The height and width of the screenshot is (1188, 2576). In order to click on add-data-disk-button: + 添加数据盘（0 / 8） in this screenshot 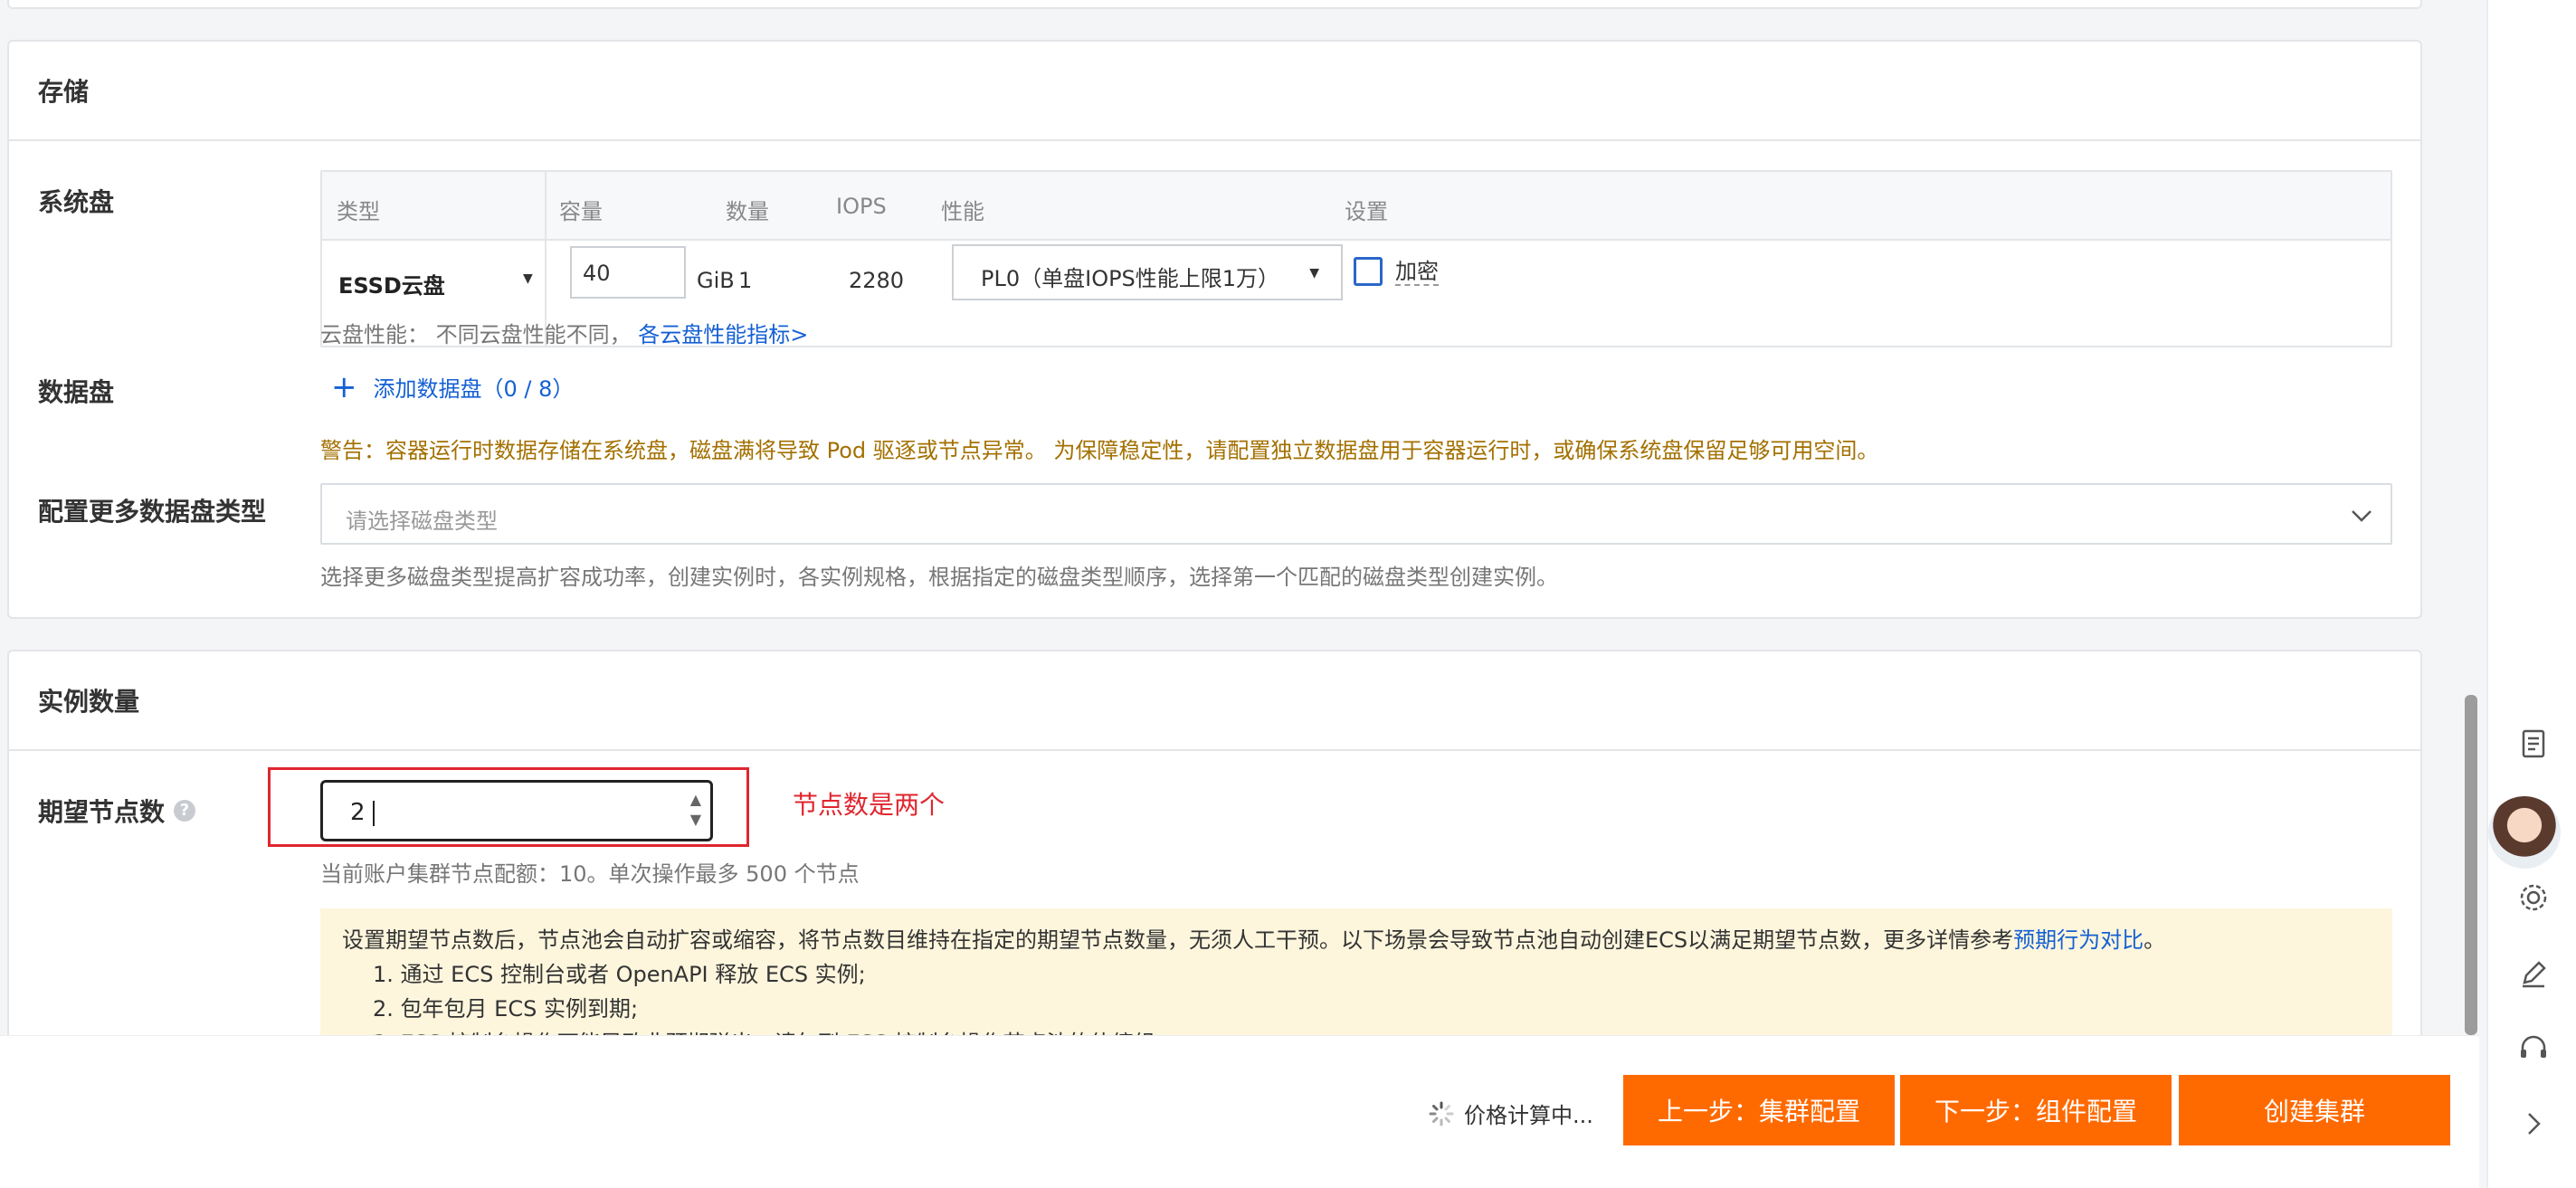, I will do `click(453, 387)`.